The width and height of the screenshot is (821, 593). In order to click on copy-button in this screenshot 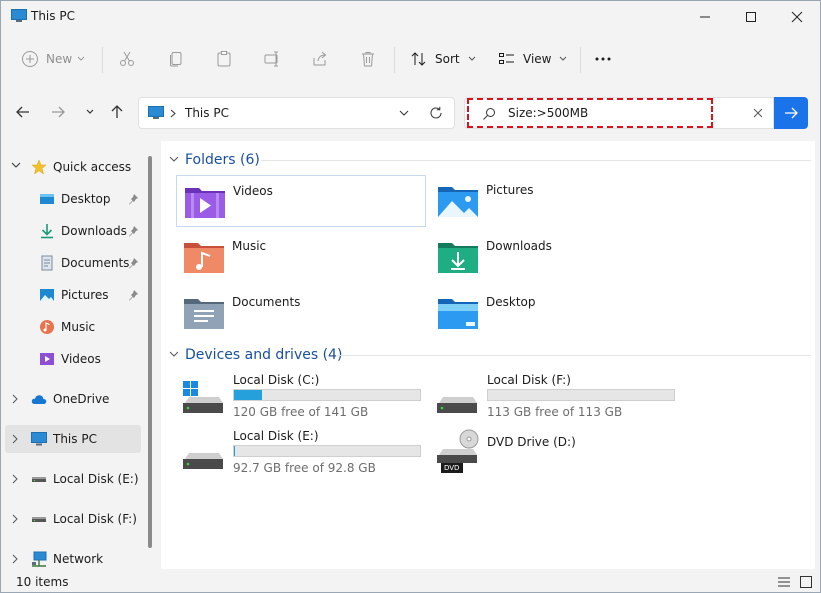, I will do `click(176, 59)`.